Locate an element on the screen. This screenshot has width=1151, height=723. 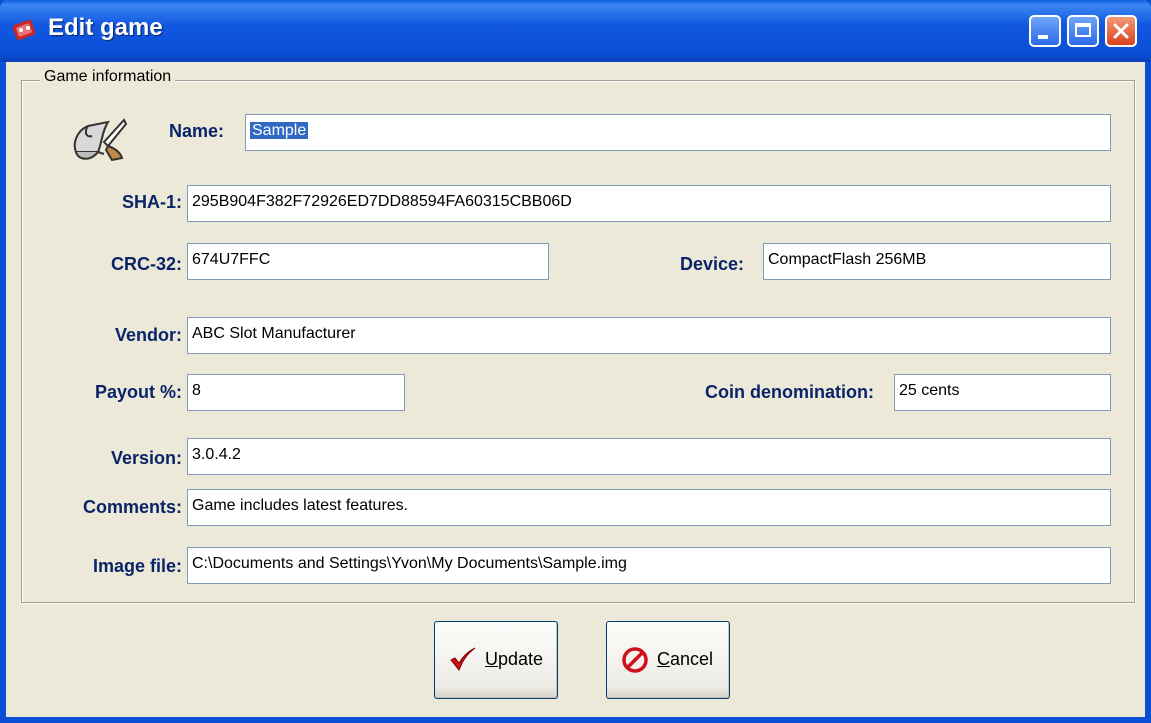
update-button: Update is located at coordinates (496, 660).